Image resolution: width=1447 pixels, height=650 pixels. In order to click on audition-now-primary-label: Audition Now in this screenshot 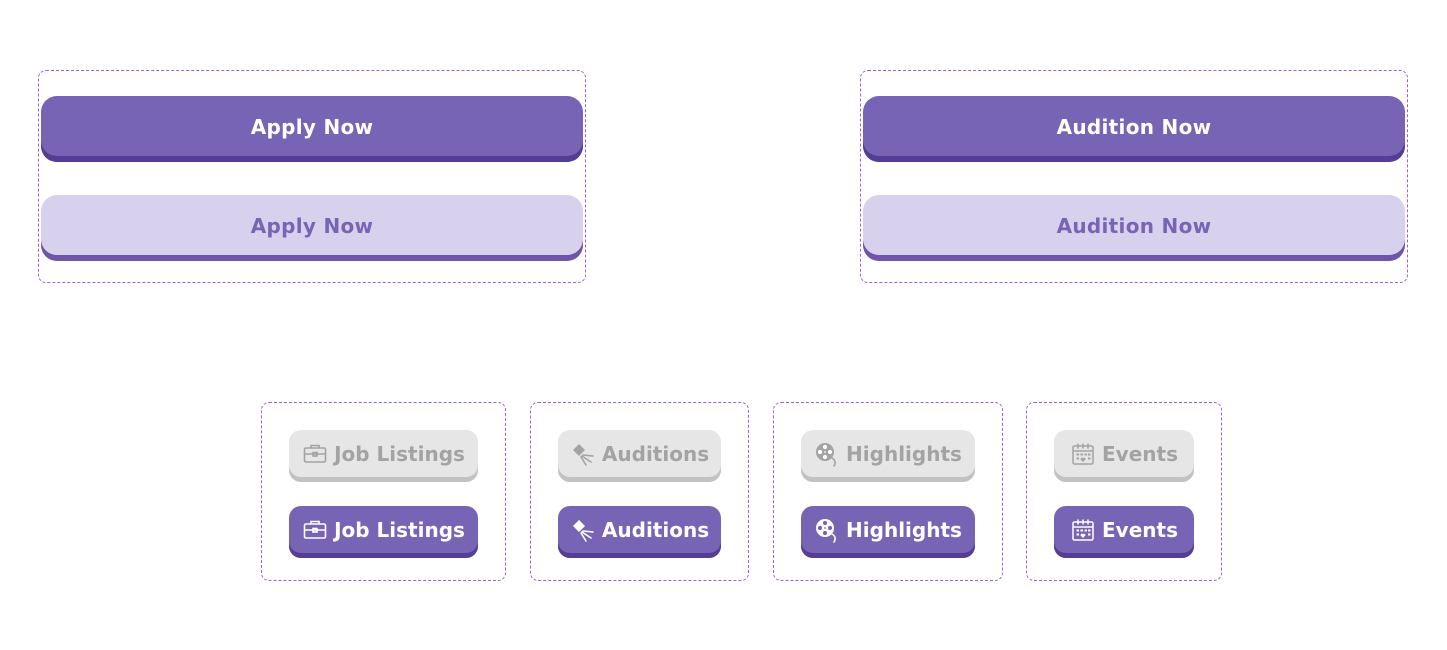, I will do `click(1134, 127)`.